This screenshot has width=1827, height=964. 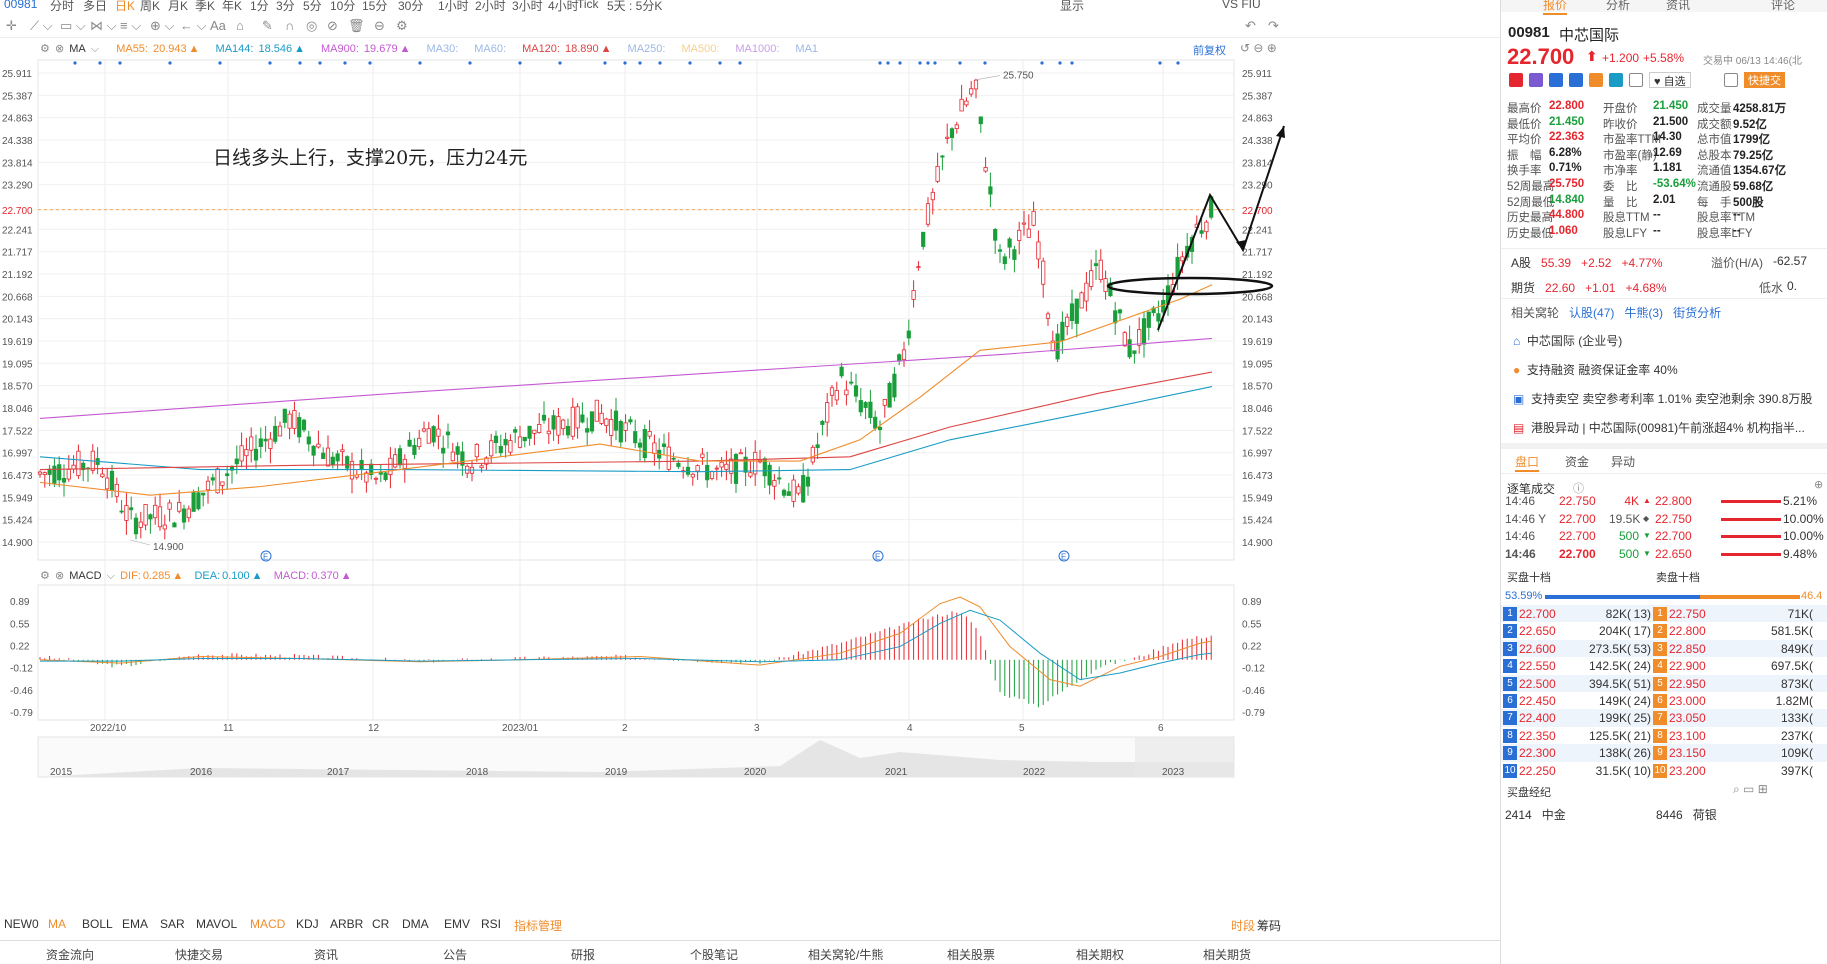 I want to click on session-tab: 时段, so click(x=1243, y=925).